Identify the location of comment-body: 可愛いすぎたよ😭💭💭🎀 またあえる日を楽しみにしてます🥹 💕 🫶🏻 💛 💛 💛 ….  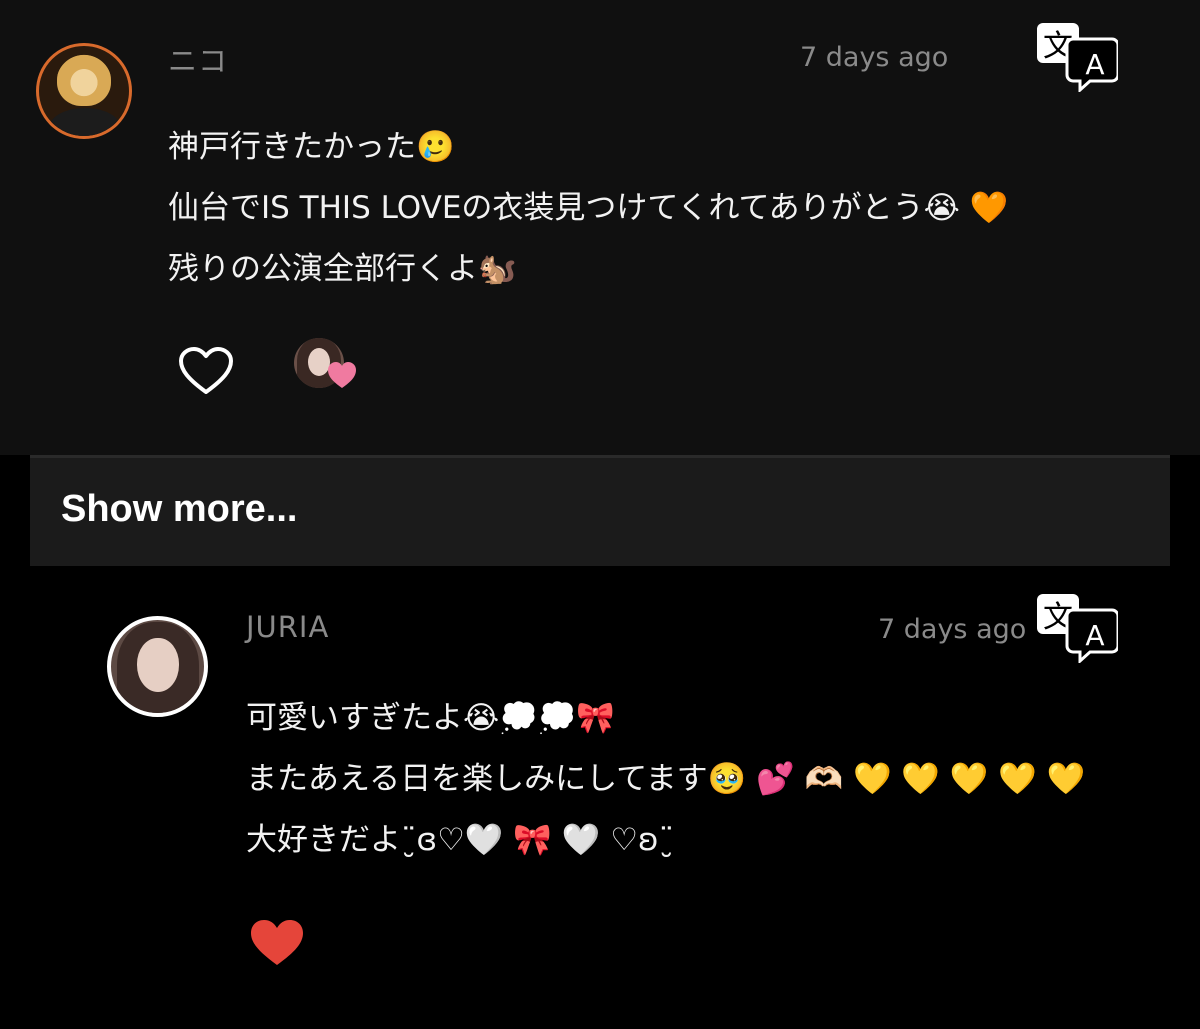
(665, 779).